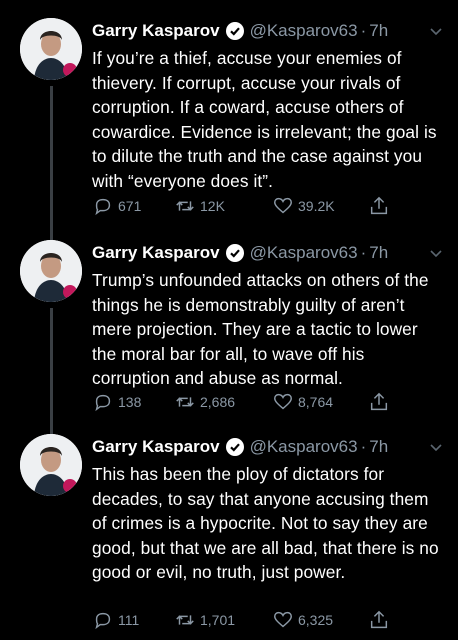  Describe the element at coordinates (130, 402) in the screenshot. I see `reply-count: 138` at that location.